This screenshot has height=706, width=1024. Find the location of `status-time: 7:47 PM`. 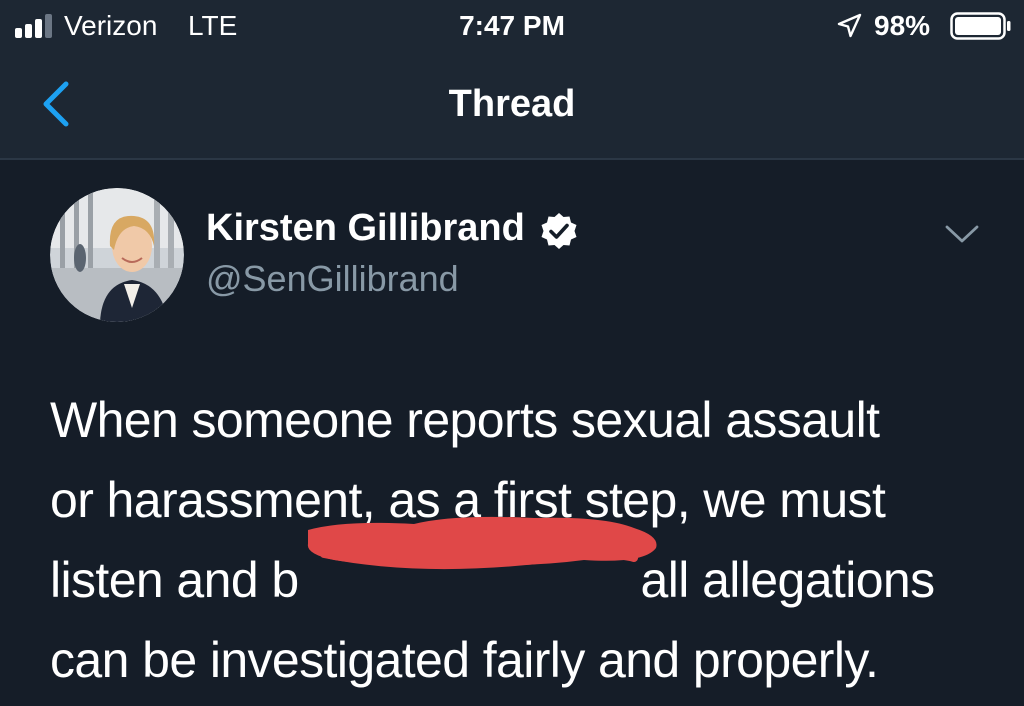

status-time: 7:47 PM is located at coordinates (512, 25).